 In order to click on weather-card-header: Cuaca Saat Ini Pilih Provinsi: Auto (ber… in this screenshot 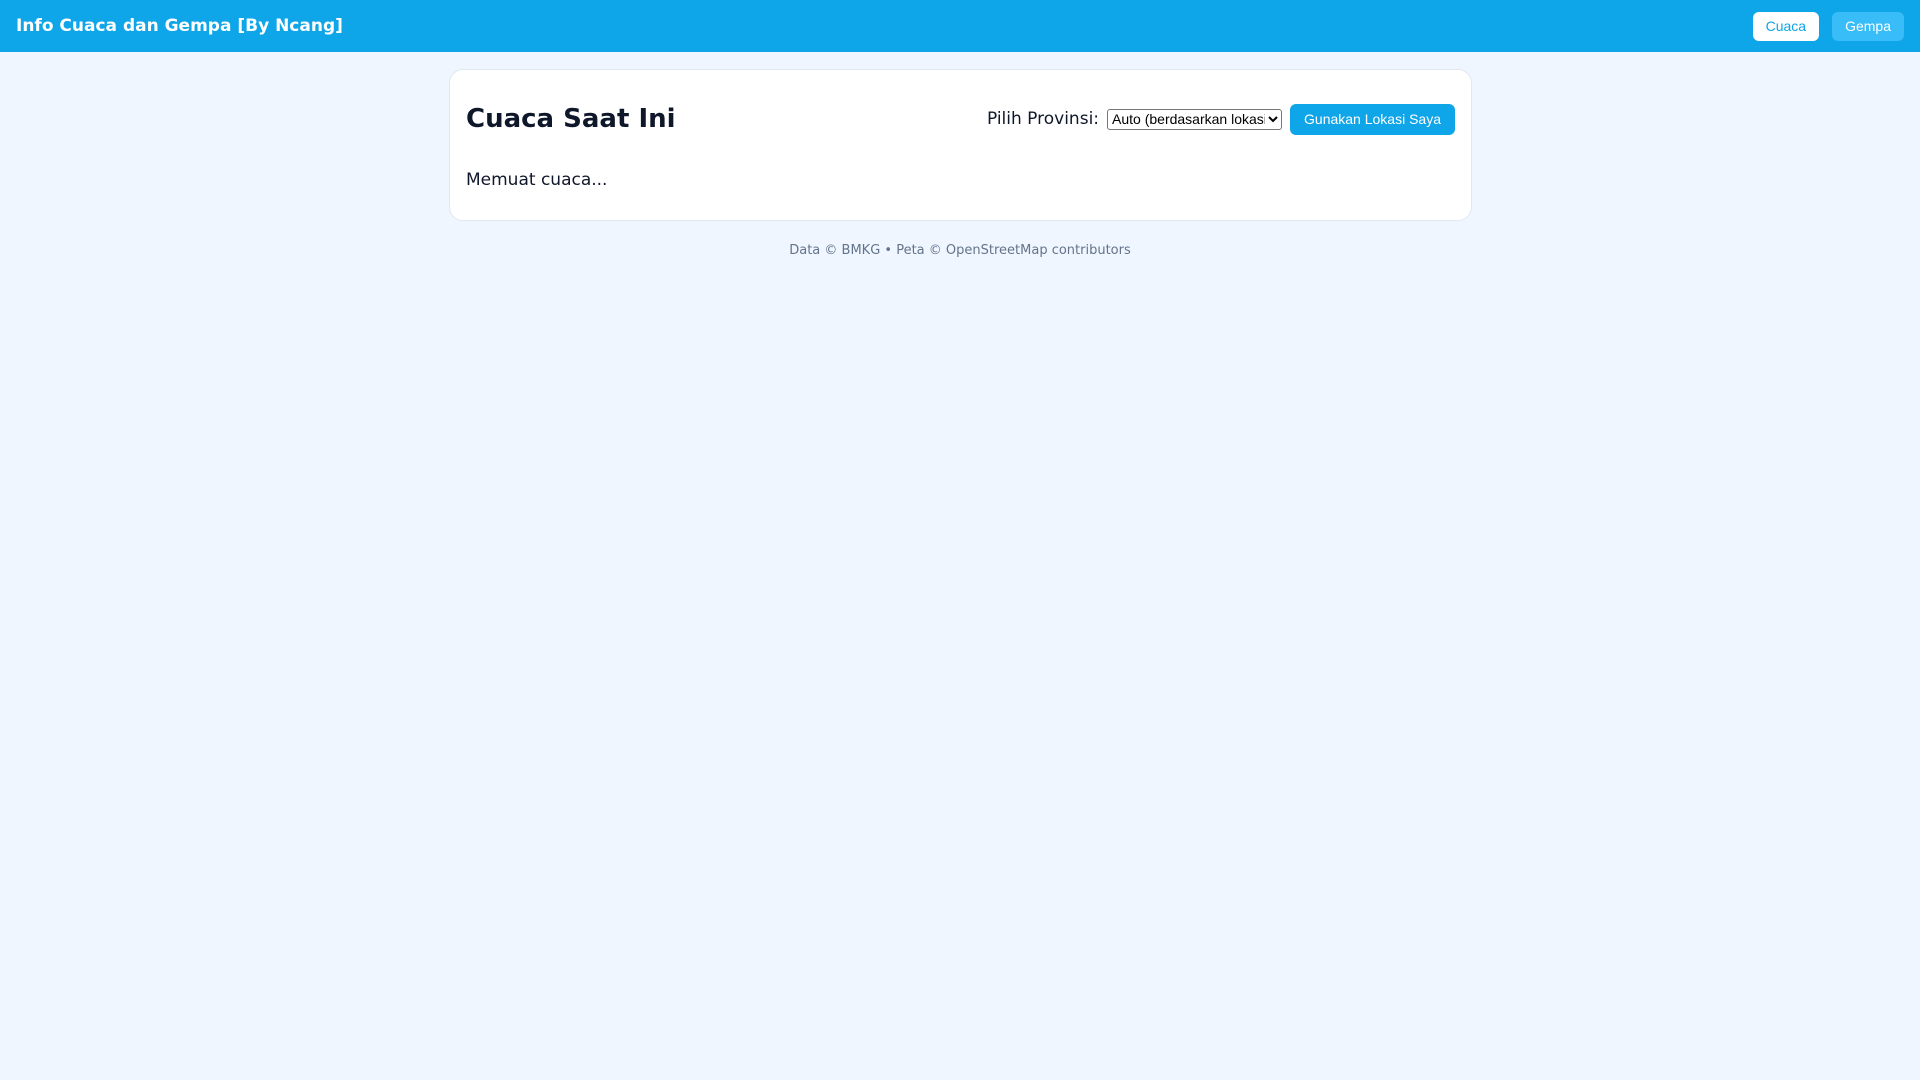, I will do `click(960, 119)`.